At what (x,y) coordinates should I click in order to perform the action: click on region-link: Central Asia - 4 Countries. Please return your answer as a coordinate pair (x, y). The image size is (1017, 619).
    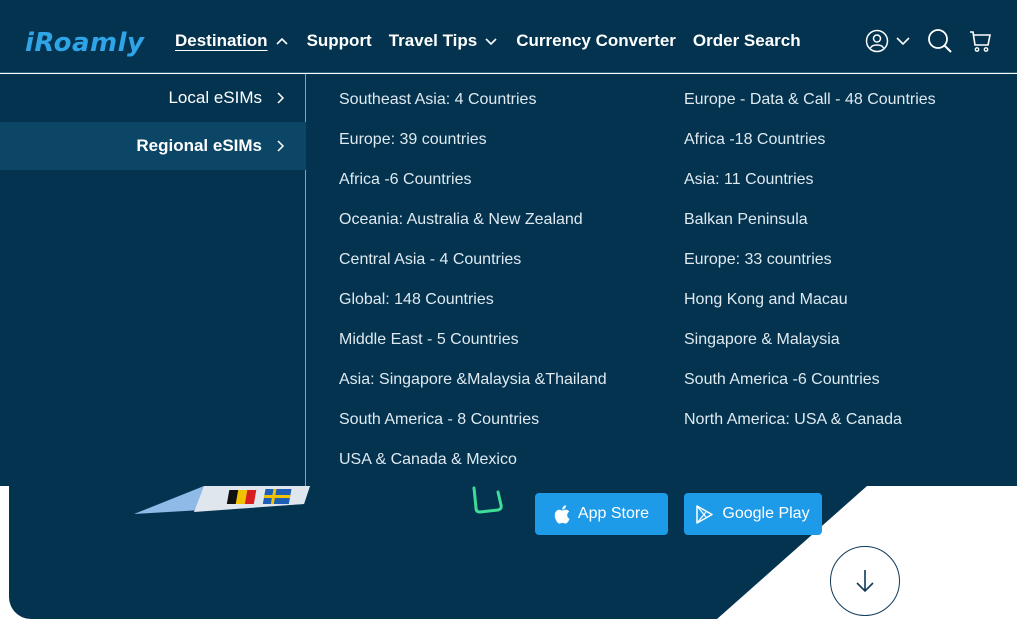
    Looking at the image, I should click on (430, 260).